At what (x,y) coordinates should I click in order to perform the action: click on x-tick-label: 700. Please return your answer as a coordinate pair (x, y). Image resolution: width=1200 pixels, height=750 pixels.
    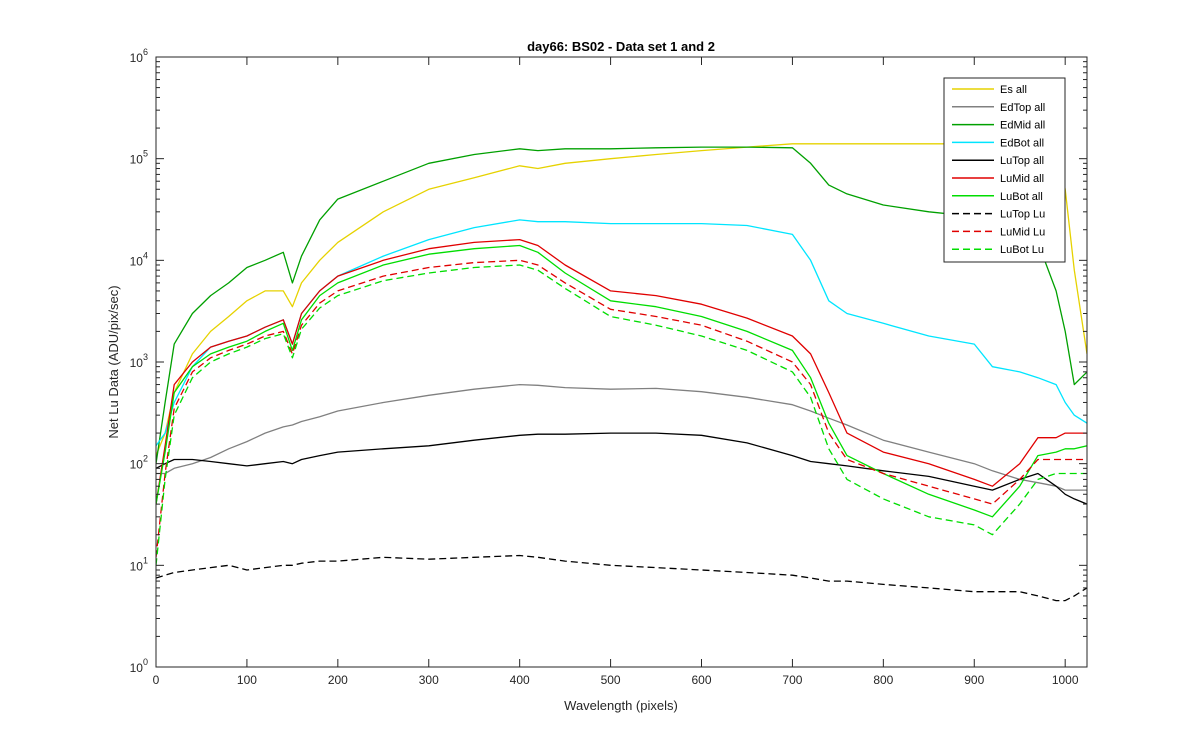
    Looking at the image, I should click on (792, 680).